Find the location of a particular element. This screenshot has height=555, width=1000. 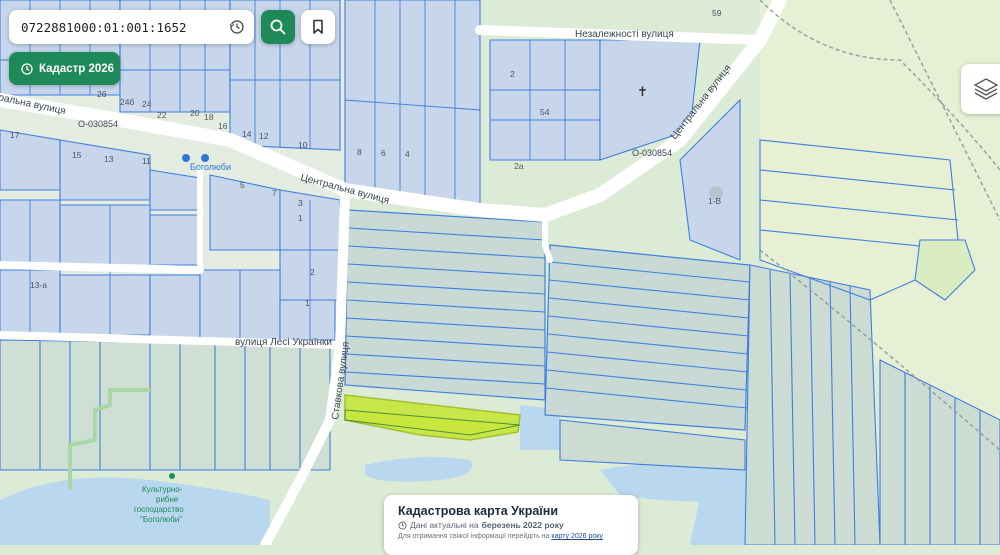

house-number-28: 1-В is located at coordinates (715, 201).